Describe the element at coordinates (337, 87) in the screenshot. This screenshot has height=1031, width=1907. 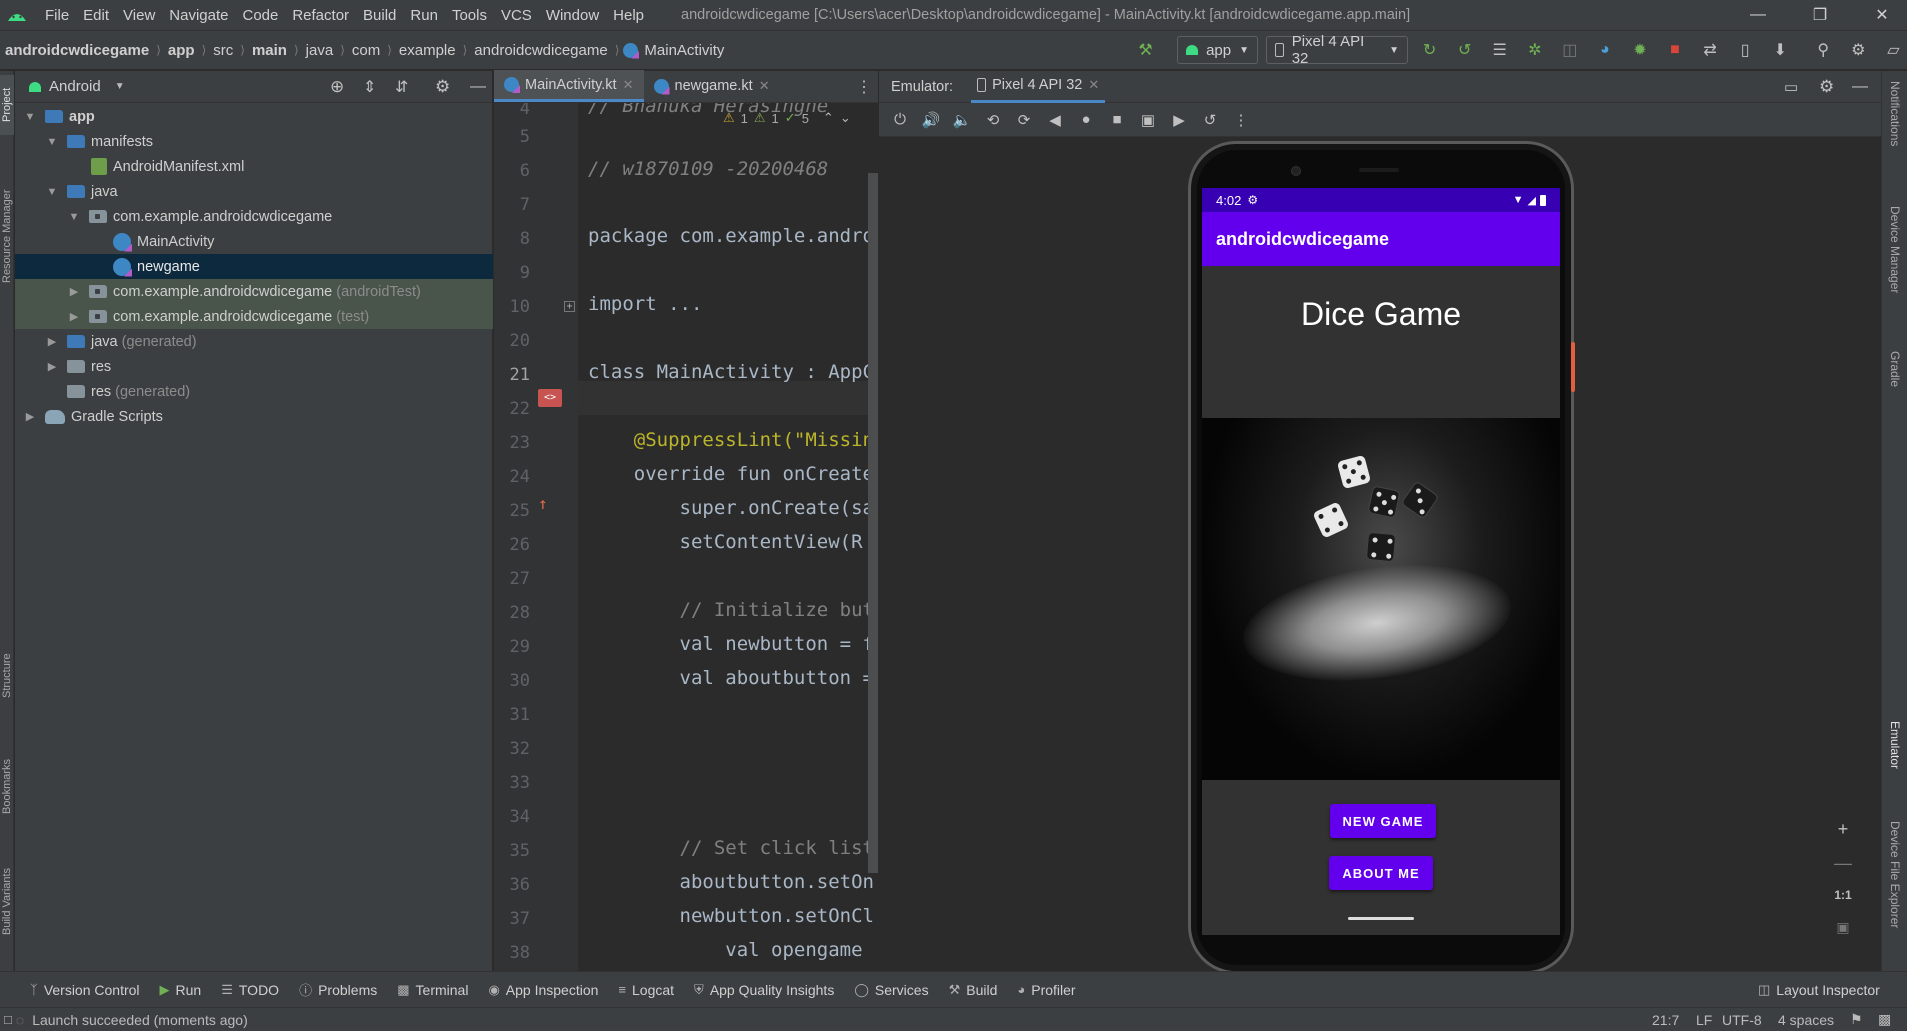
I see `locate-icon: ⊕` at that location.